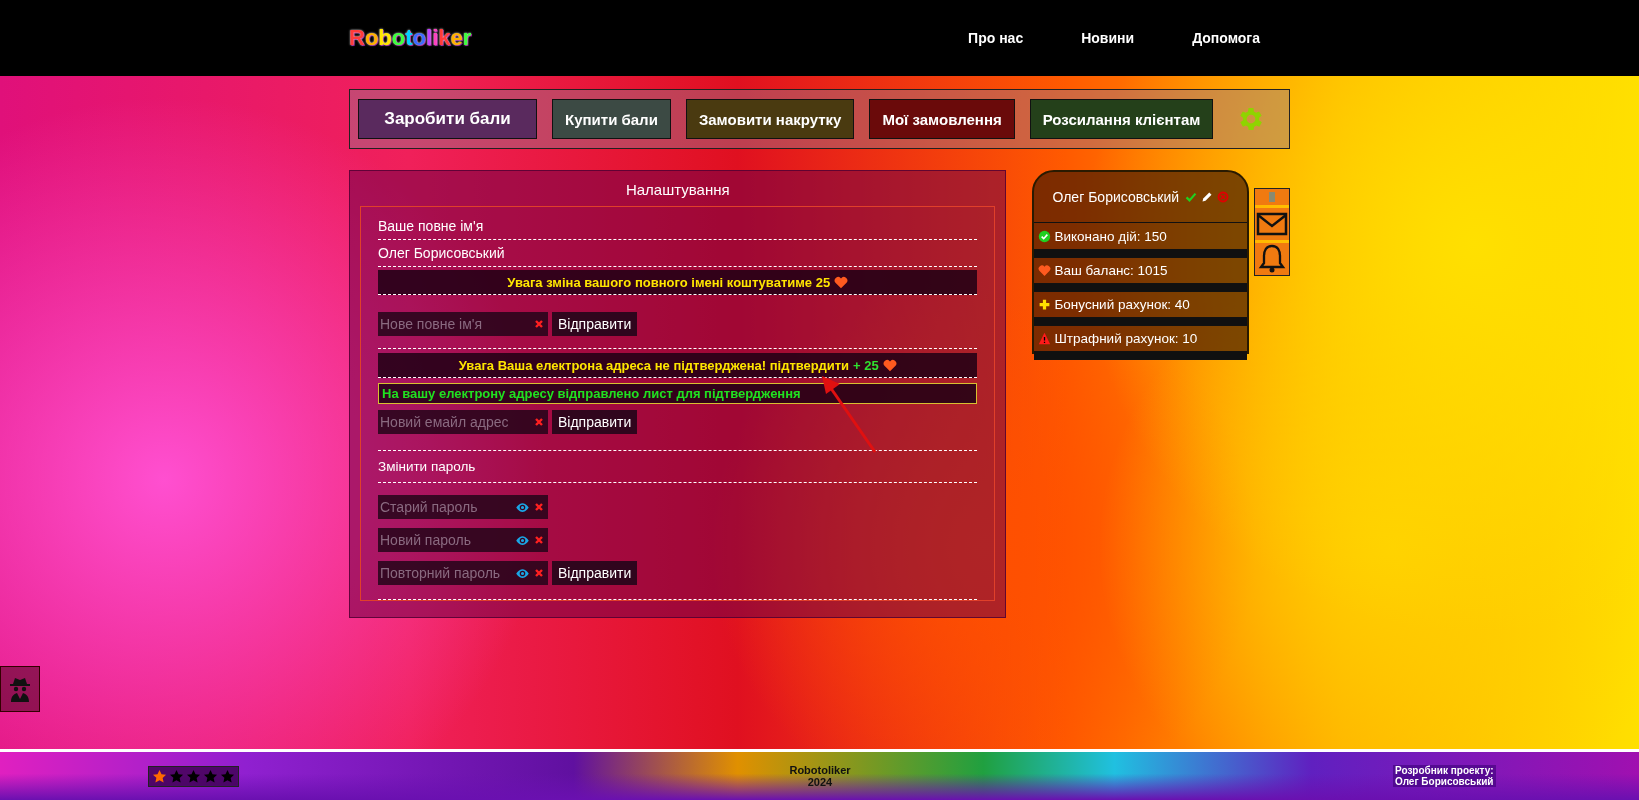 This screenshot has height=800, width=1639. What do you see at coordinates (942, 119) in the screenshot?
I see `menu-button: Мої замовлення` at bounding box center [942, 119].